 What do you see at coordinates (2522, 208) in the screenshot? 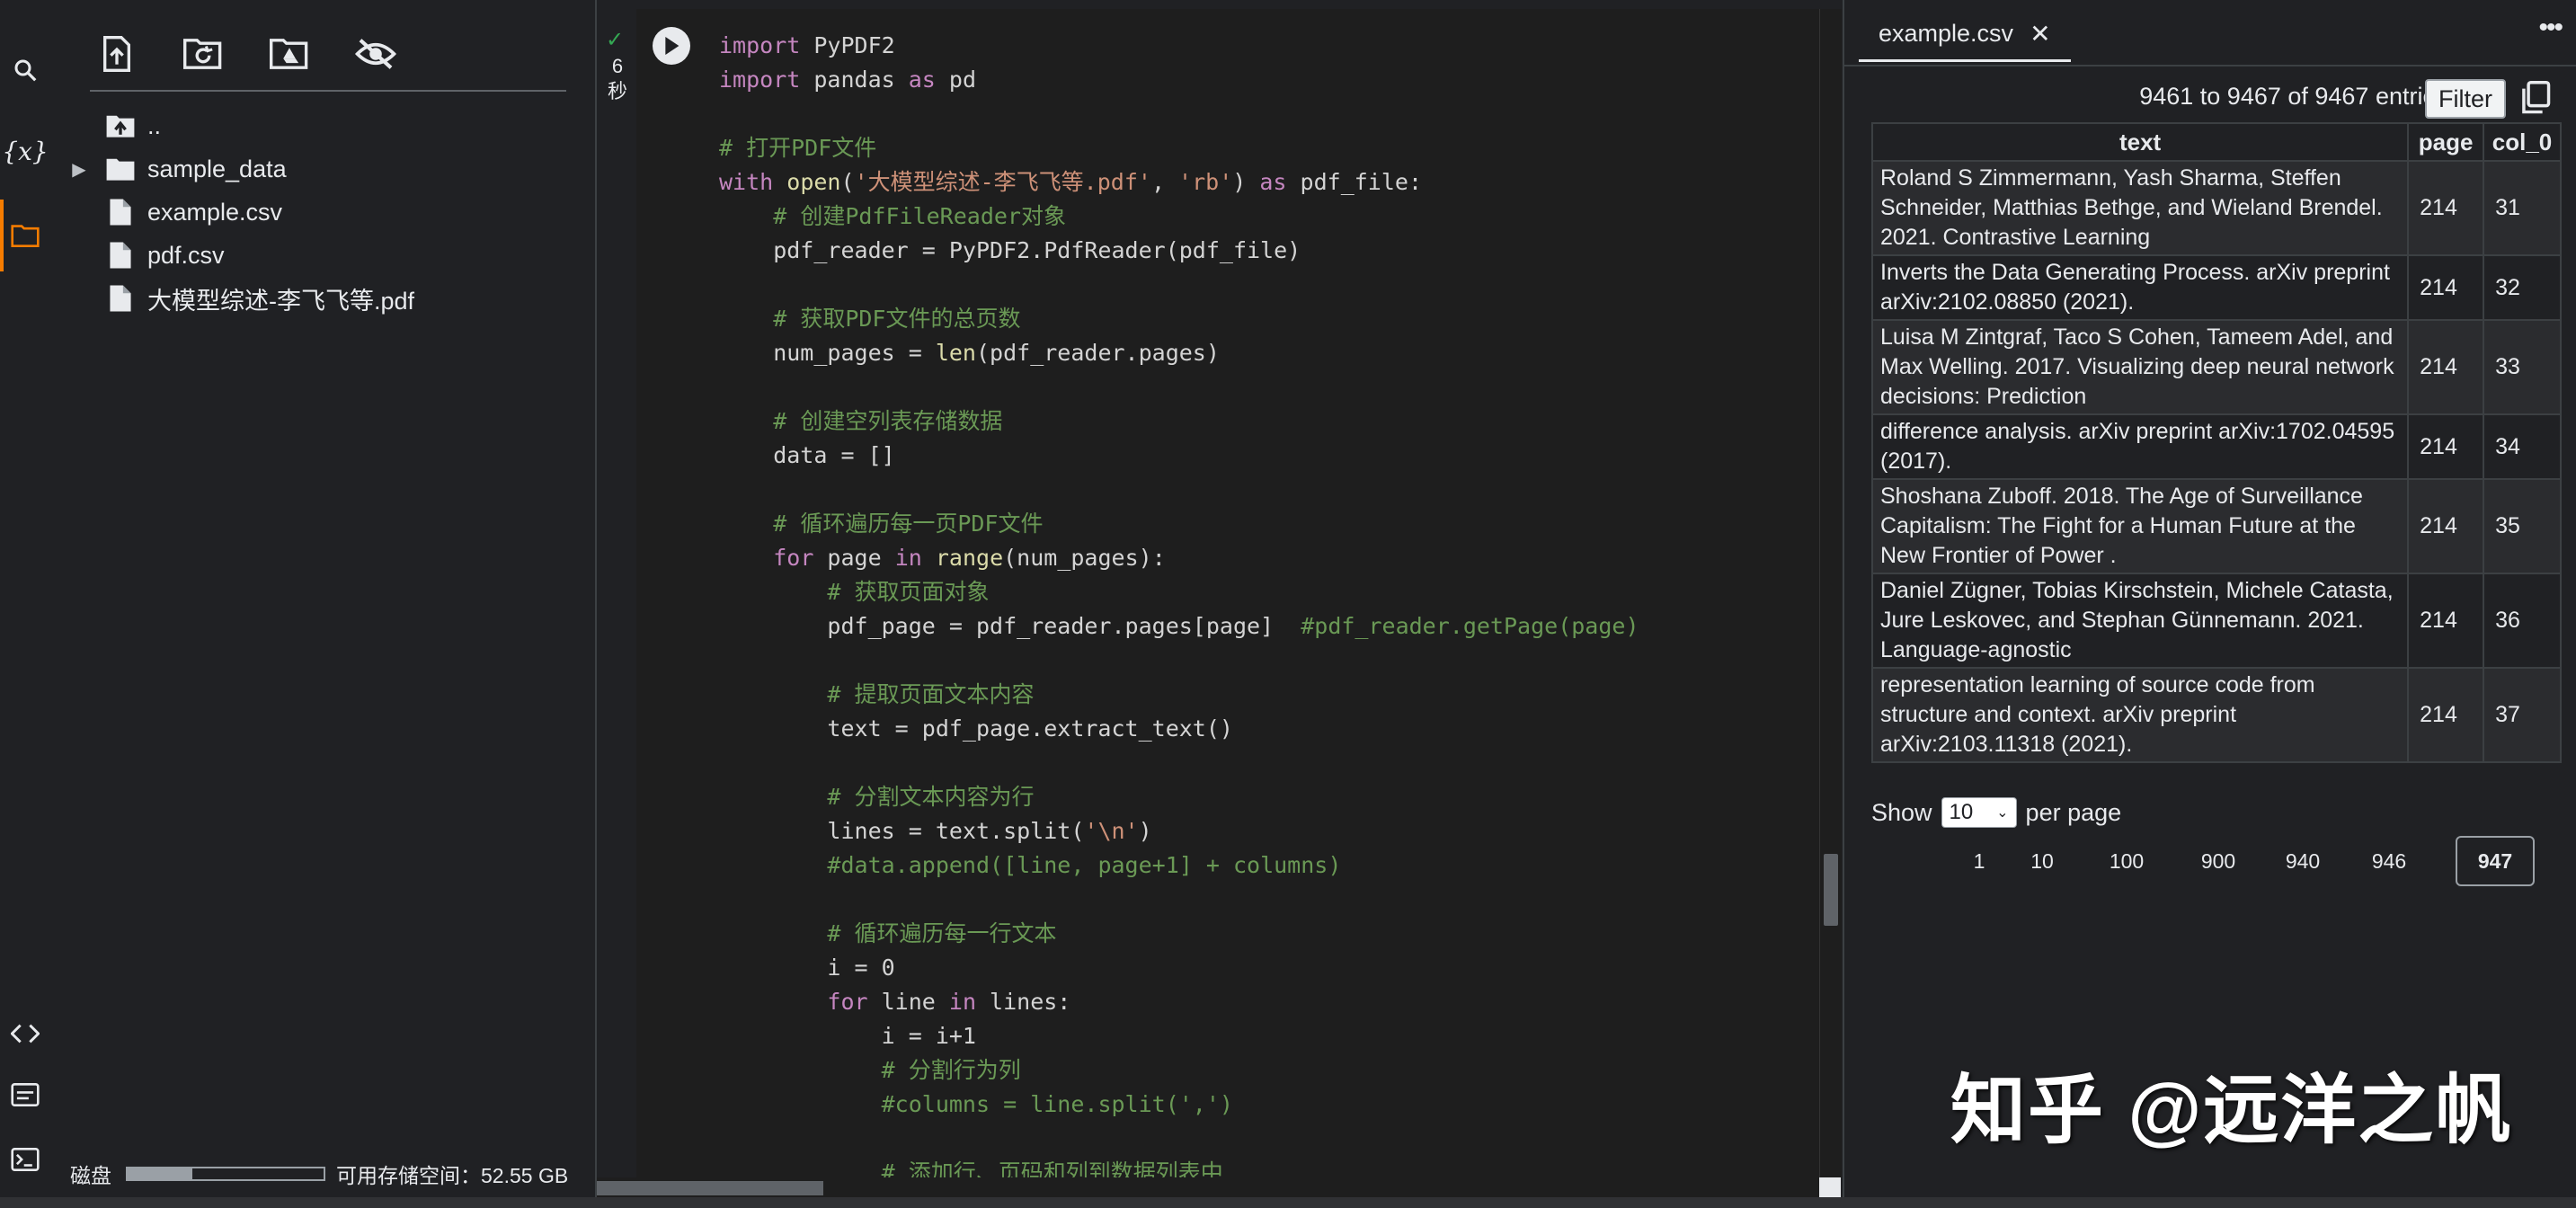
I see `table-cell-col-0: 31` at bounding box center [2522, 208].